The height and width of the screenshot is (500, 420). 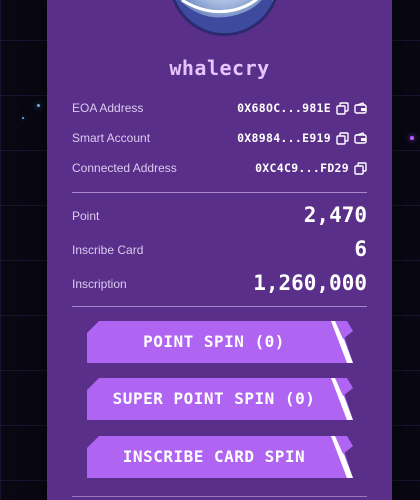 What do you see at coordinates (86, 216) in the screenshot?
I see `point-label: Point` at bounding box center [86, 216].